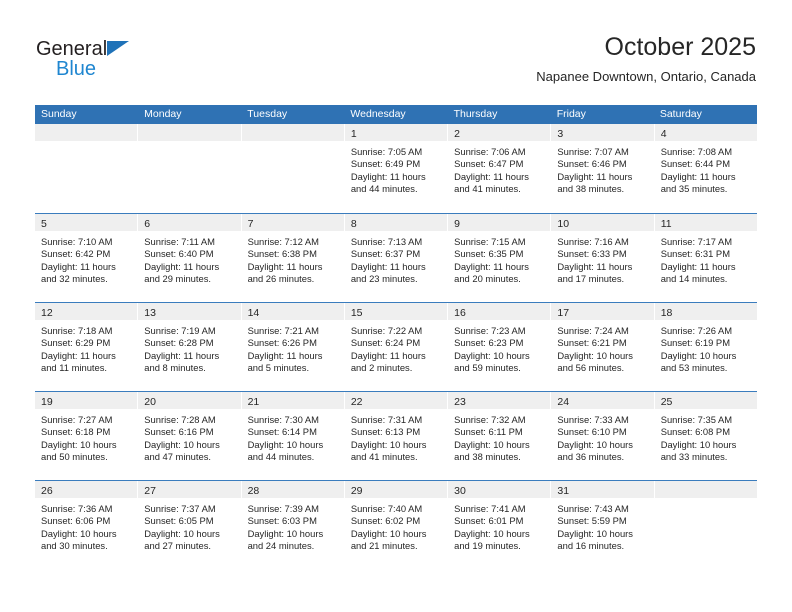 This screenshot has height=612, width=792. Describe the element at coordinates (695, 343) in the screenshot. I see `sunset-text: Sunset: 6:19 PM` at that location.